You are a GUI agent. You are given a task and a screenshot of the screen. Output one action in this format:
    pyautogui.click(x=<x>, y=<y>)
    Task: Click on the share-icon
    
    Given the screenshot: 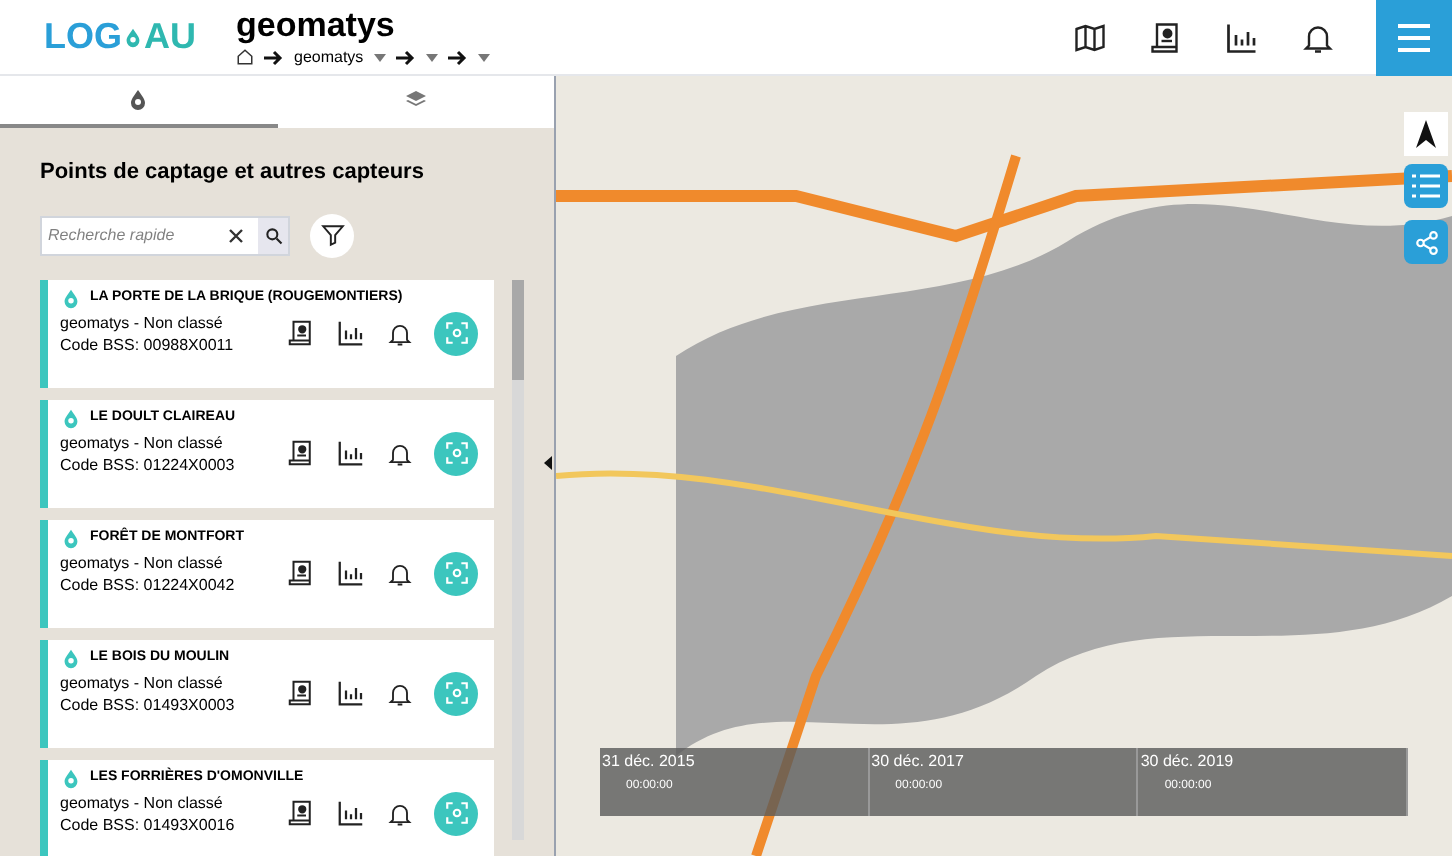 What is the action you would take?
    pyautogui.click(x=1426, y=242)
    